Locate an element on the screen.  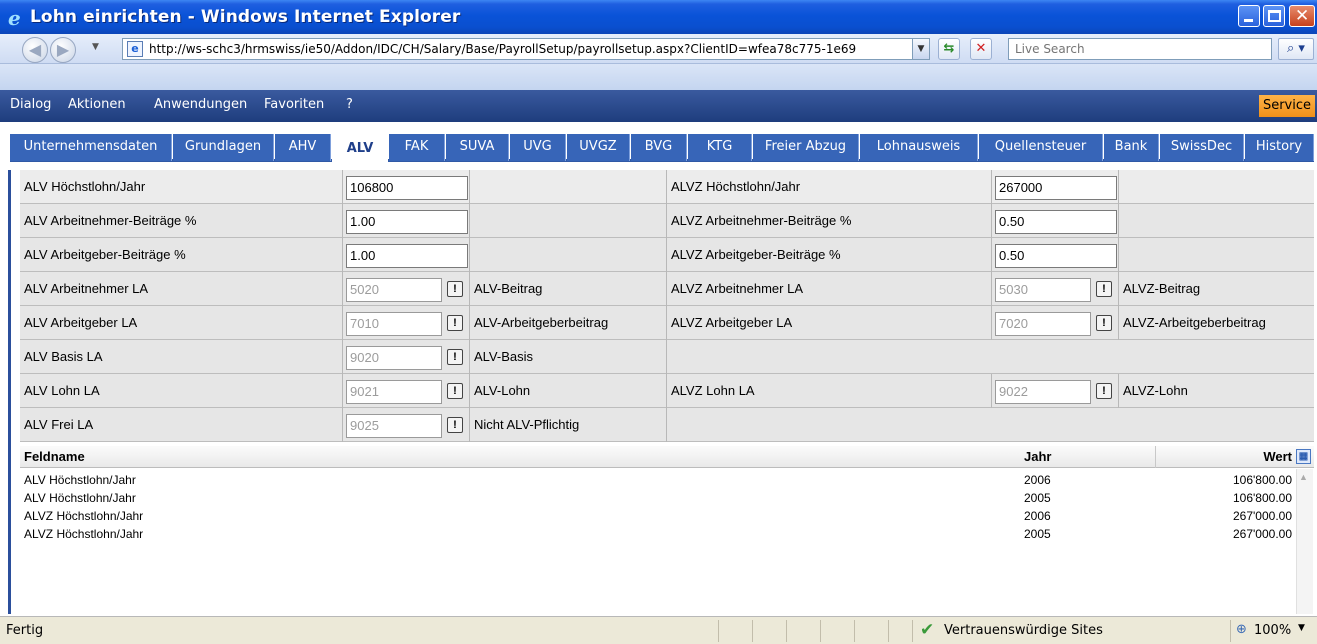
field-cell: 5030 ! is located at coordinates (1055, 289).